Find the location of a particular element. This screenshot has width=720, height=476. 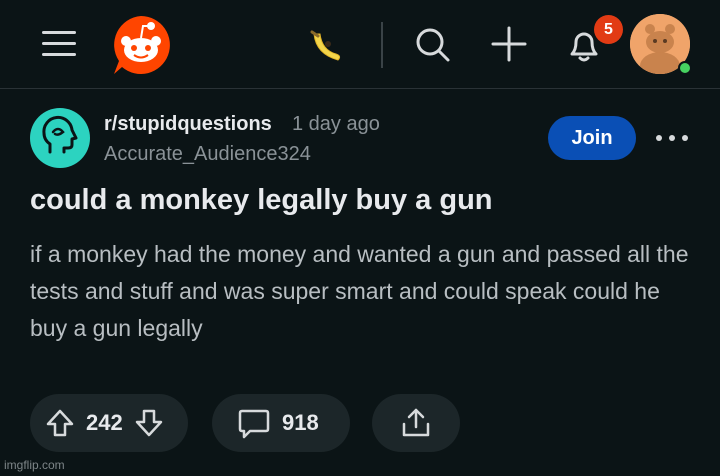

more-options-icon is located at coordinates (672, 138).